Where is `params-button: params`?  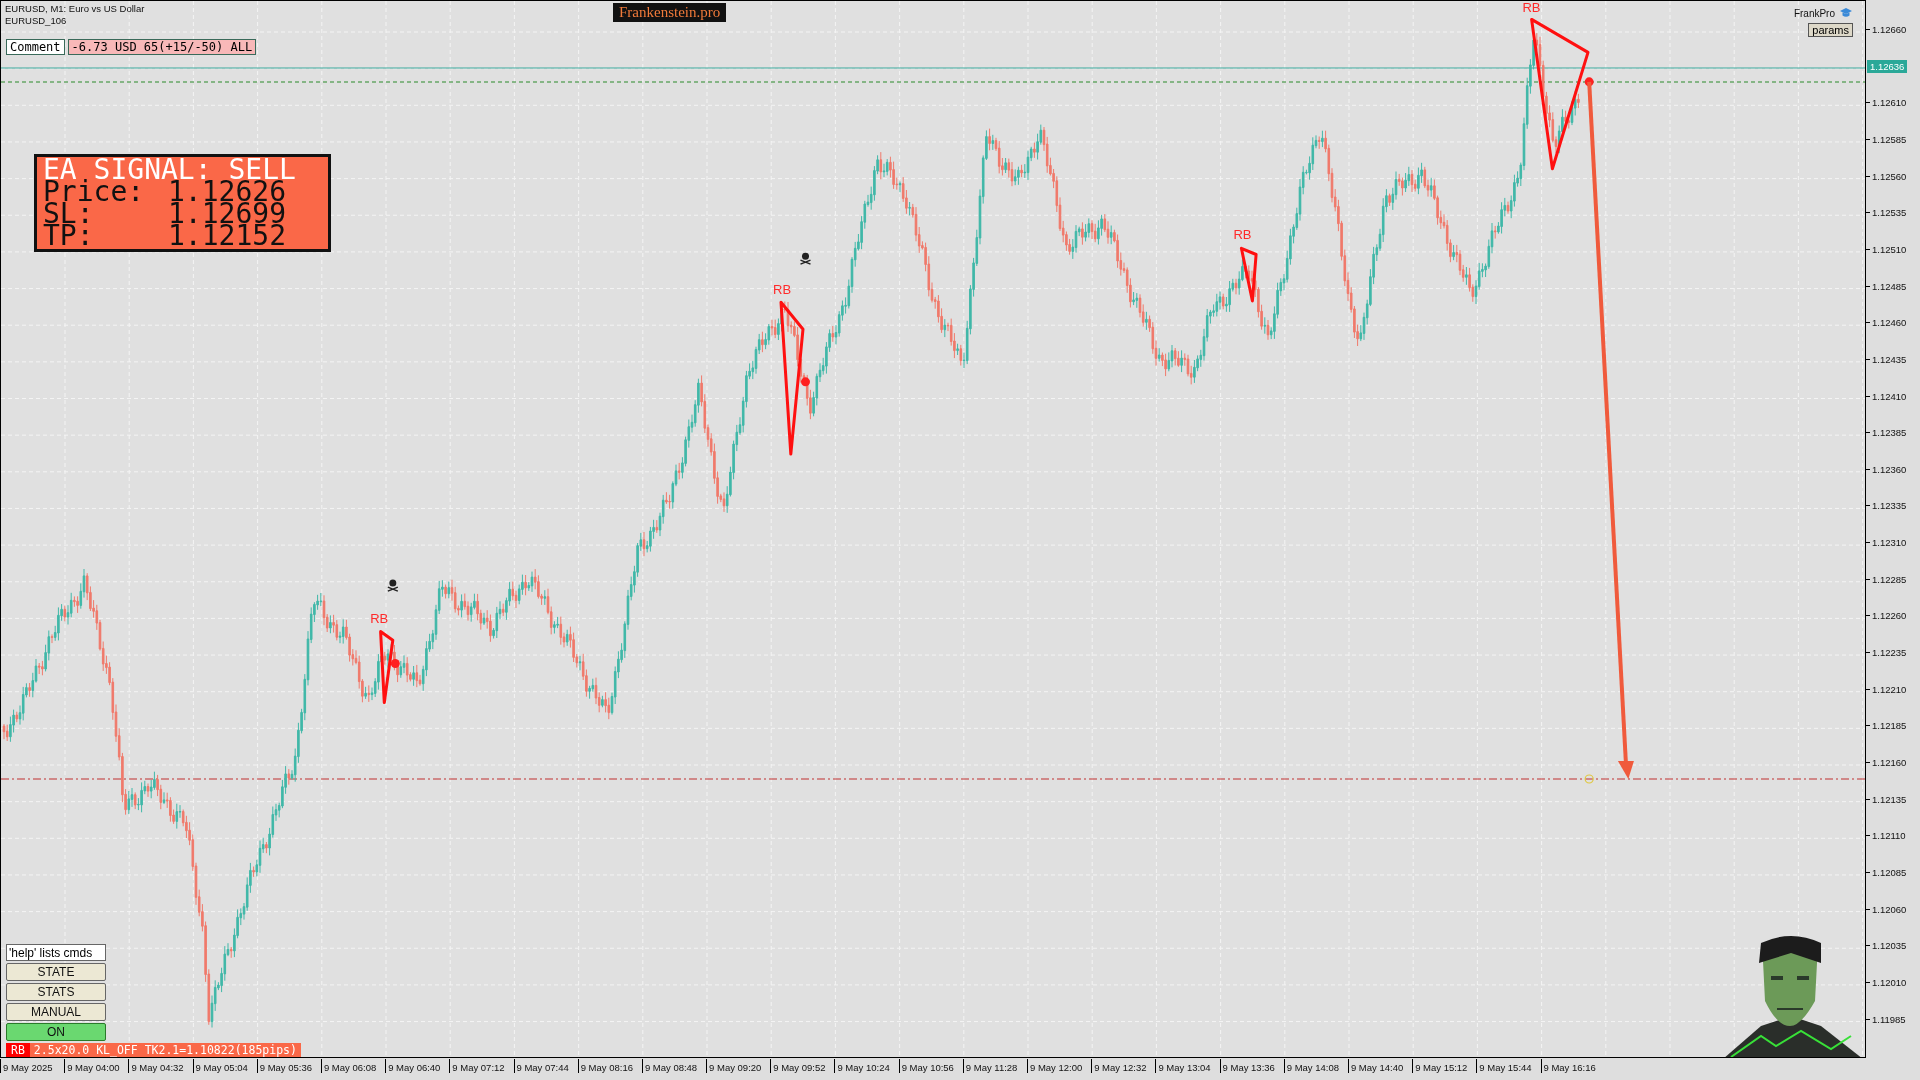 params-button: params is located at coordinates (1830, 30).